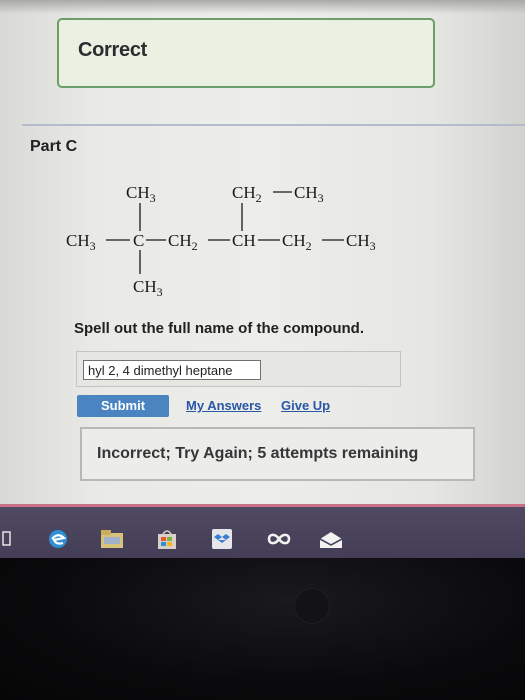 This screenshot has height=700, width=525. What do you see at coordinates (305, 405) in the screenshot?
I see `give-up-link: Give Up` at bounding box center [305, 405].